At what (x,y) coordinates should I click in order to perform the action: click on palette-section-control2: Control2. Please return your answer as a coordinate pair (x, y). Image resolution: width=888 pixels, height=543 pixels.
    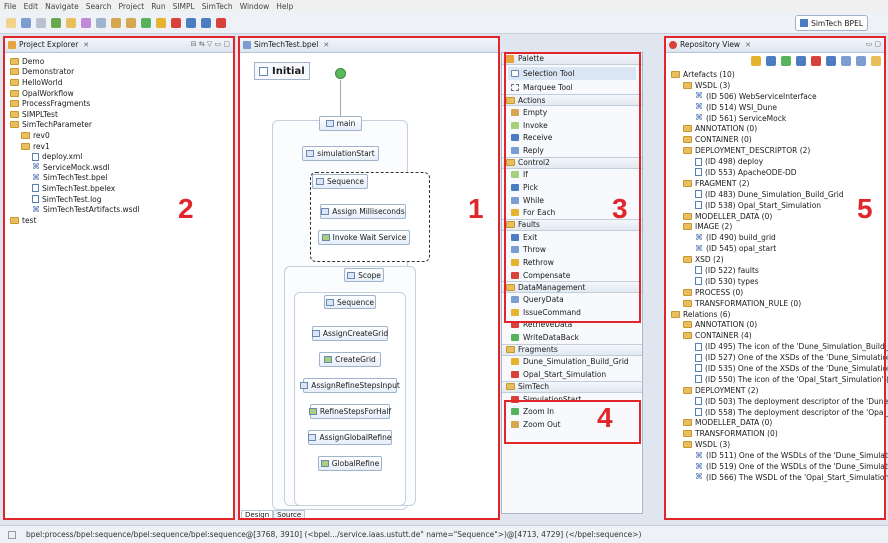
    Looking at the image, I should click on (572, 162).